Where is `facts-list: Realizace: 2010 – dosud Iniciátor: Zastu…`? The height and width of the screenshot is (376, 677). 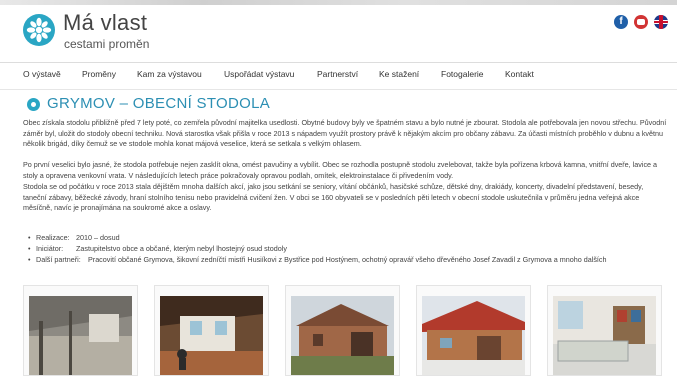 facts-list: Realizace: 2010 – dosud Iniciátor: Zastu… is located at coordinates (348, 248).